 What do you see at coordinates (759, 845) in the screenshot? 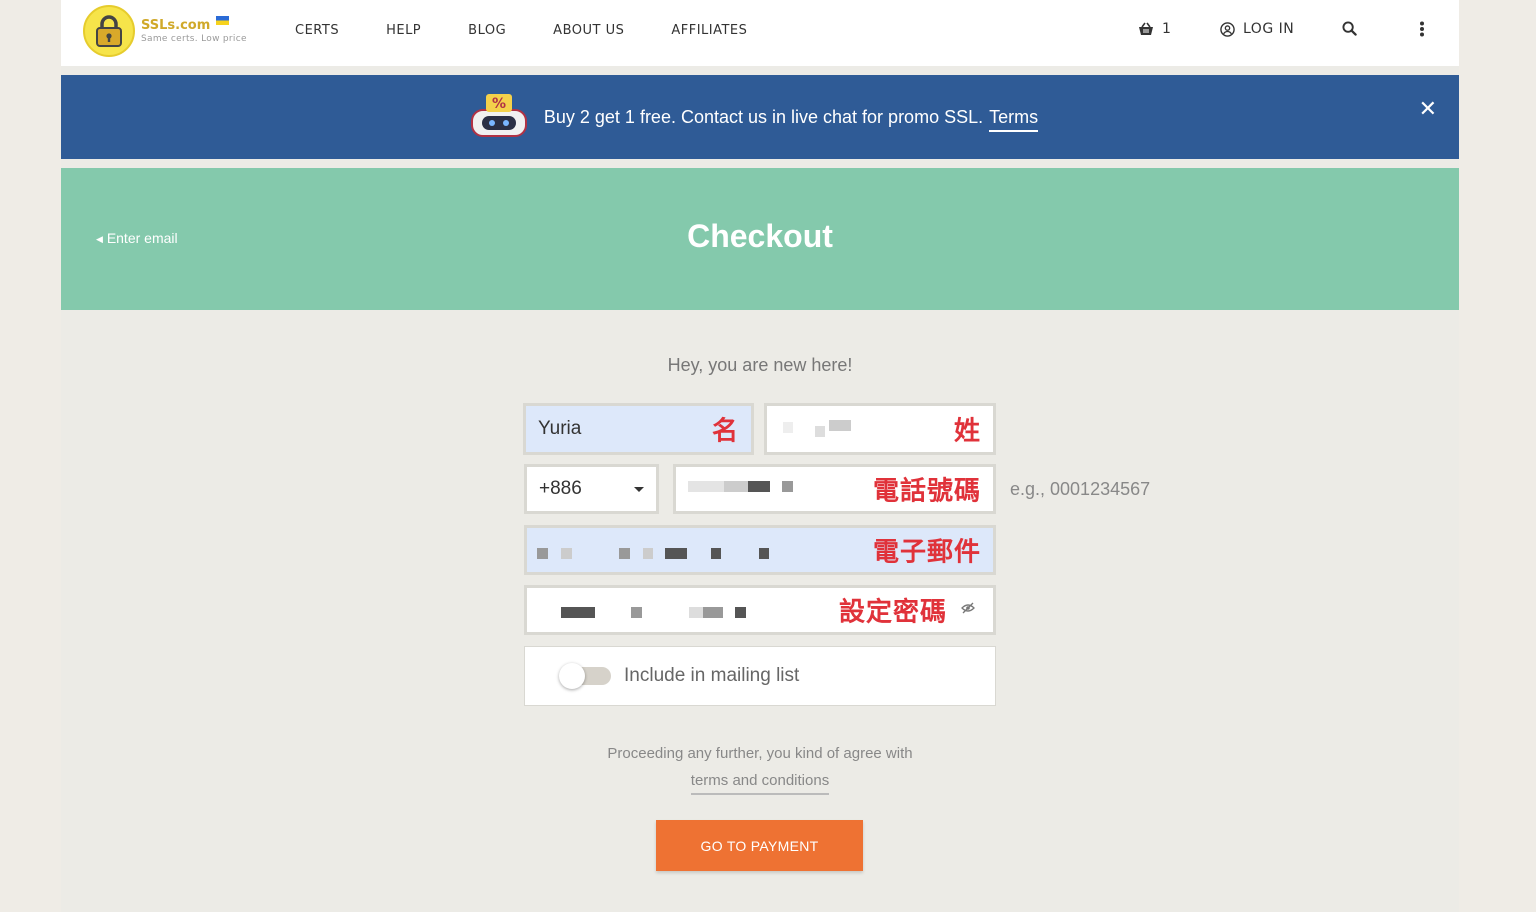
I see `go-to-payment-button: GO TO PAYMENT` at bounding box center [759, 845].